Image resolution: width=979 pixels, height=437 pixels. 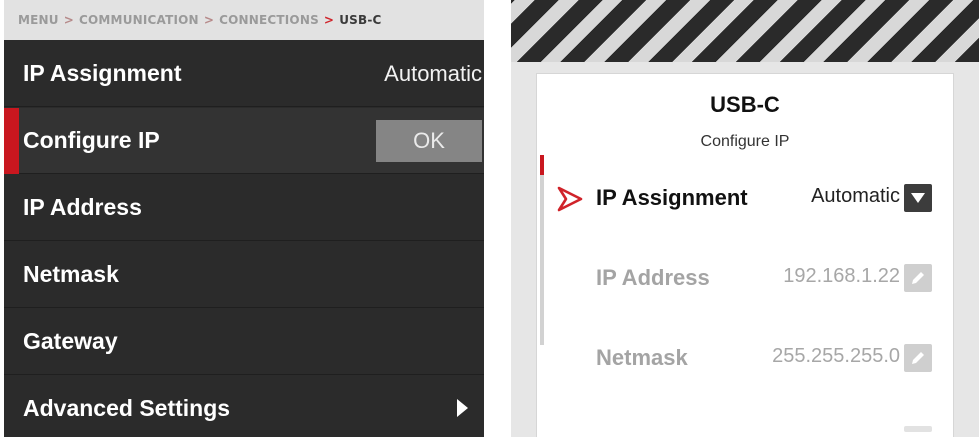 I want to click on selection-arrow-icon, so click(x=570, y=199).